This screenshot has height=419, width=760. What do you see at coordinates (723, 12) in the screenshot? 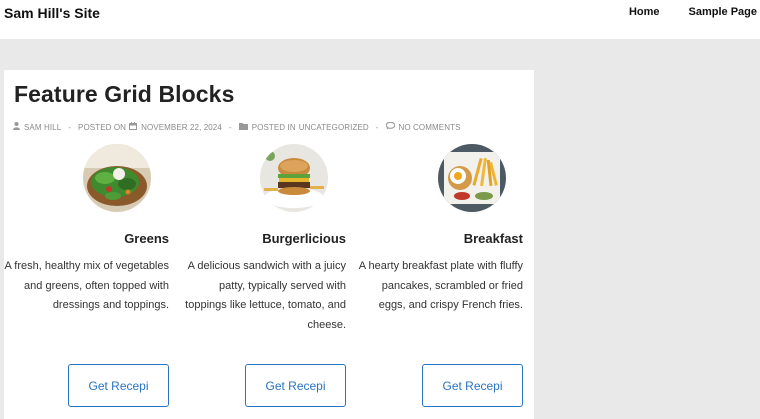
I see `nav-item-sample-page: Sample Page` at bounding box center [723, 12].